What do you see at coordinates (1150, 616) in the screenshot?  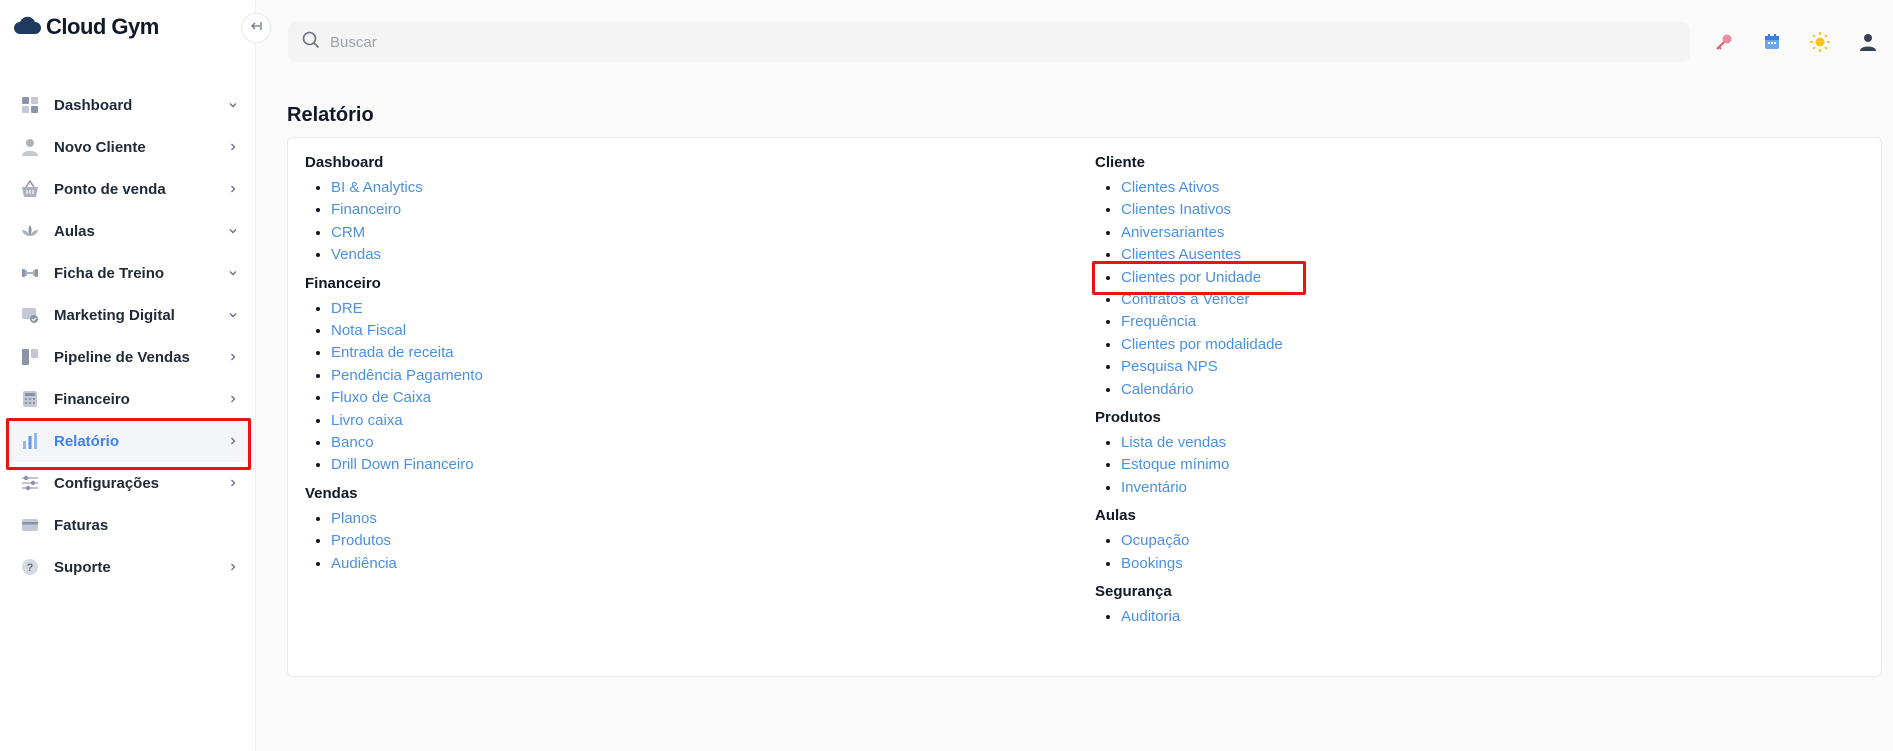 I see `report-link: Auditoria` at bounding box center [1150, 616].